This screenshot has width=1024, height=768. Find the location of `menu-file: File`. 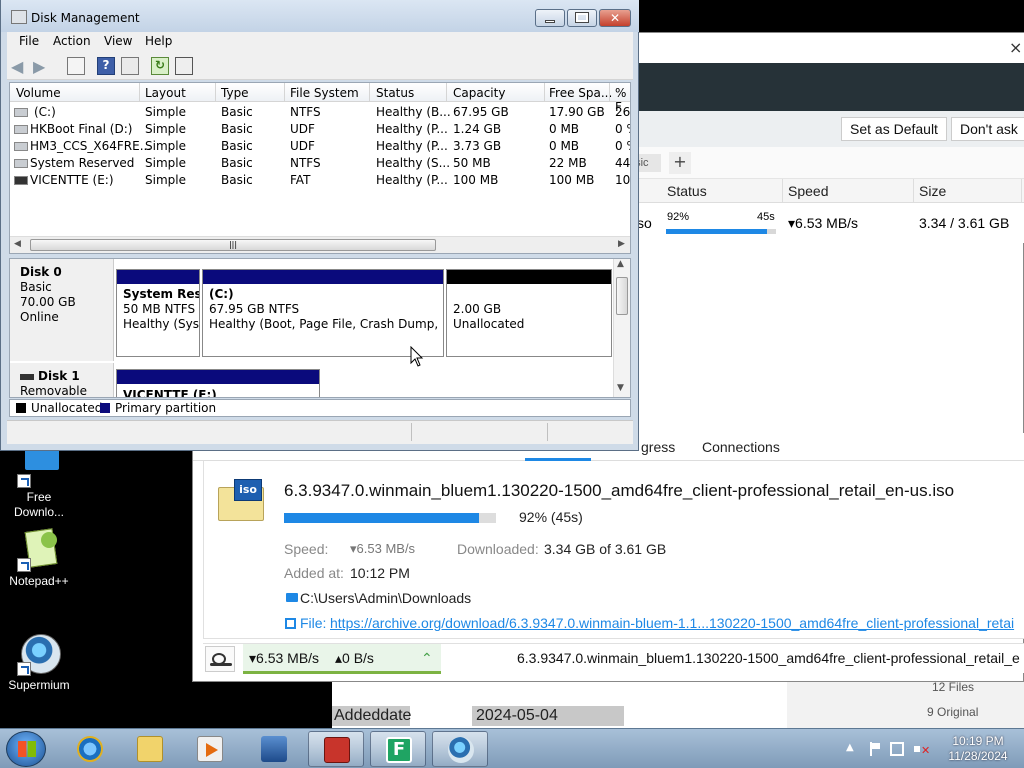

menu-file: File is located at coordinates (29, 41).